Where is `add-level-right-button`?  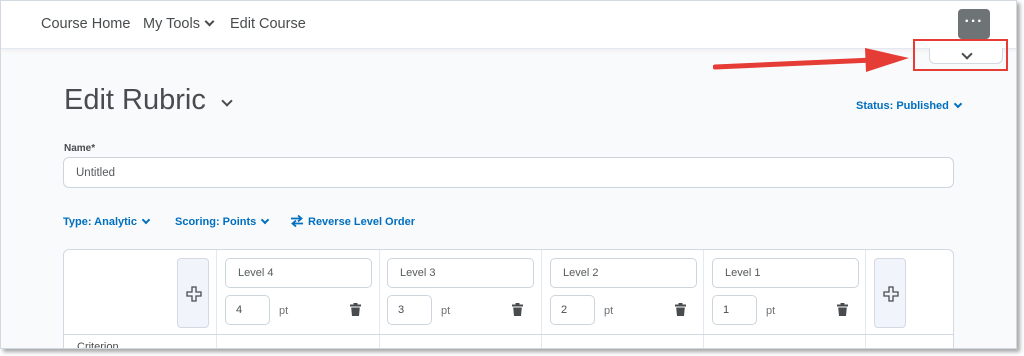
add-level-right-button is located at coordinates (890, 293).